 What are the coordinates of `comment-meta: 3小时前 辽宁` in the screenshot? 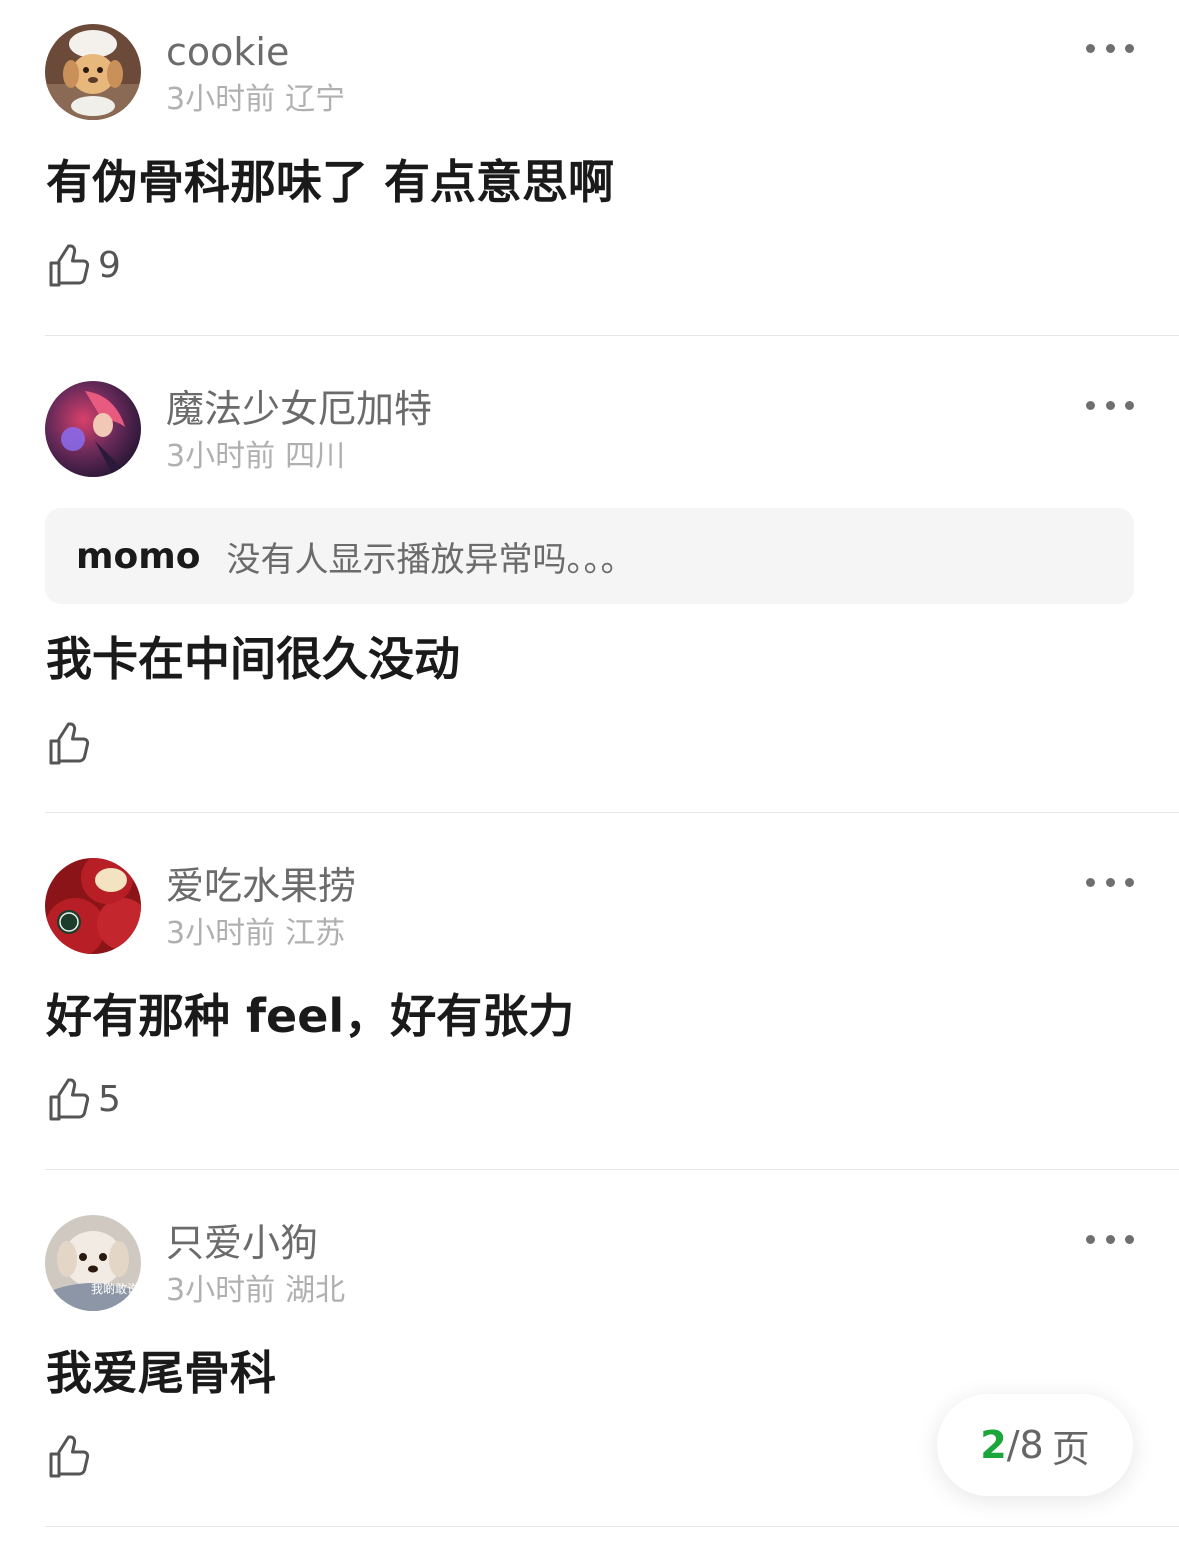 It's located at (255, 100).